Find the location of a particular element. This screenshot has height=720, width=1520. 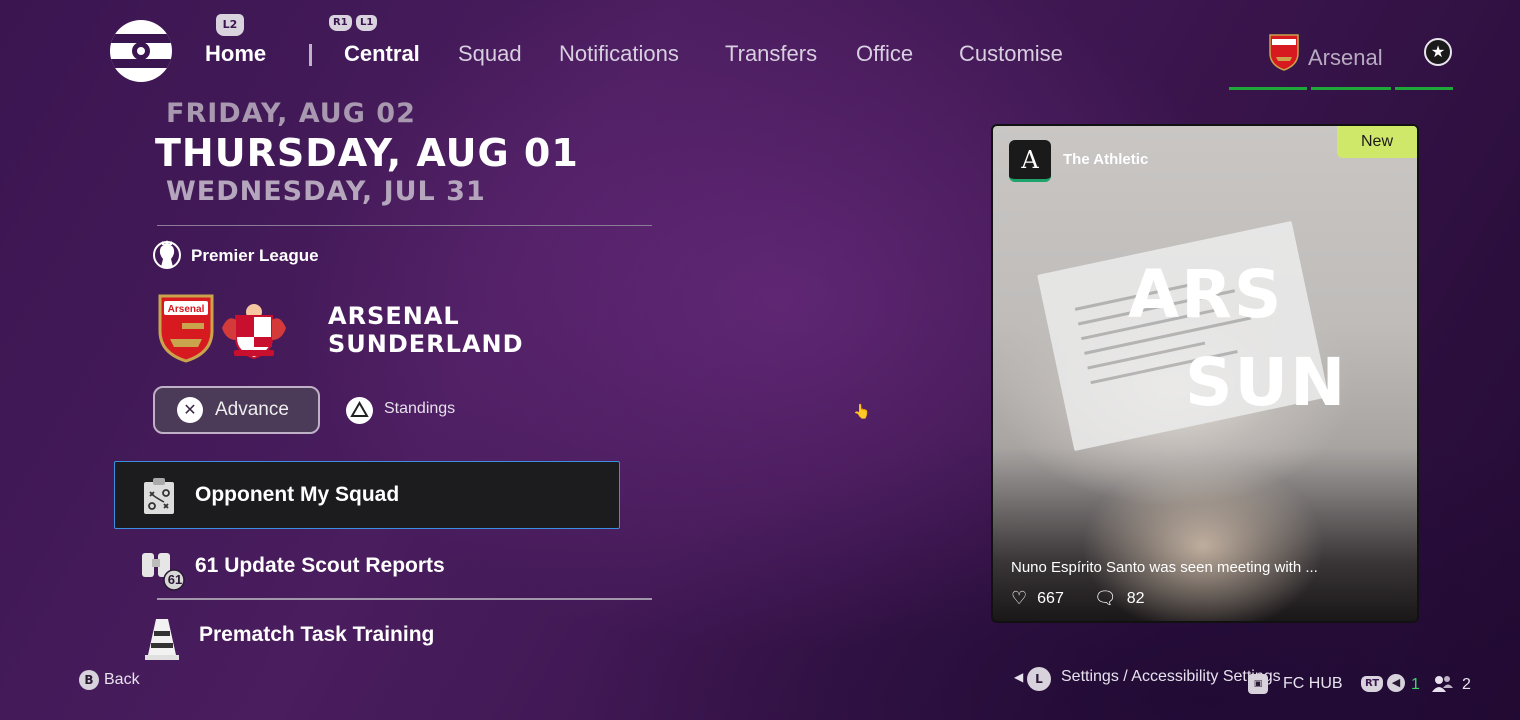

date-current: THURSDAY, AUG 01 is located at coordinates (367, 153).